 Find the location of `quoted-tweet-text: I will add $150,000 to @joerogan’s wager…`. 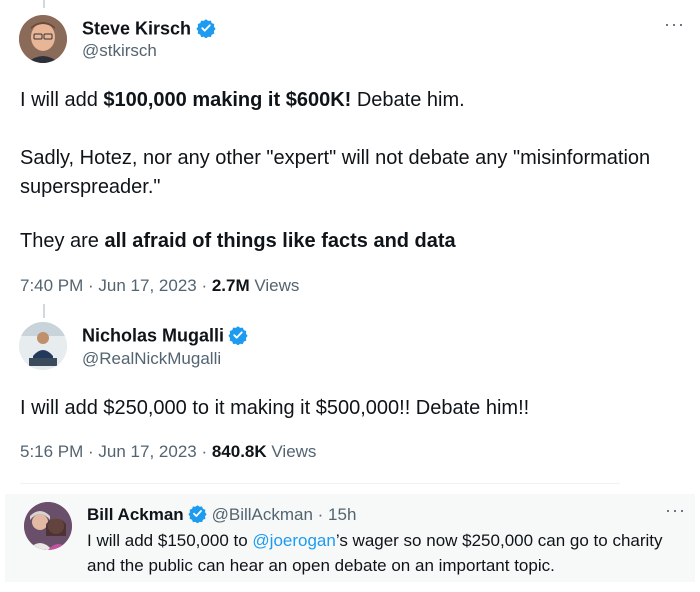

quoted-tweet-text: I will add $150,000 to @joerogan’s wager… is located at coordinates (375, 553).